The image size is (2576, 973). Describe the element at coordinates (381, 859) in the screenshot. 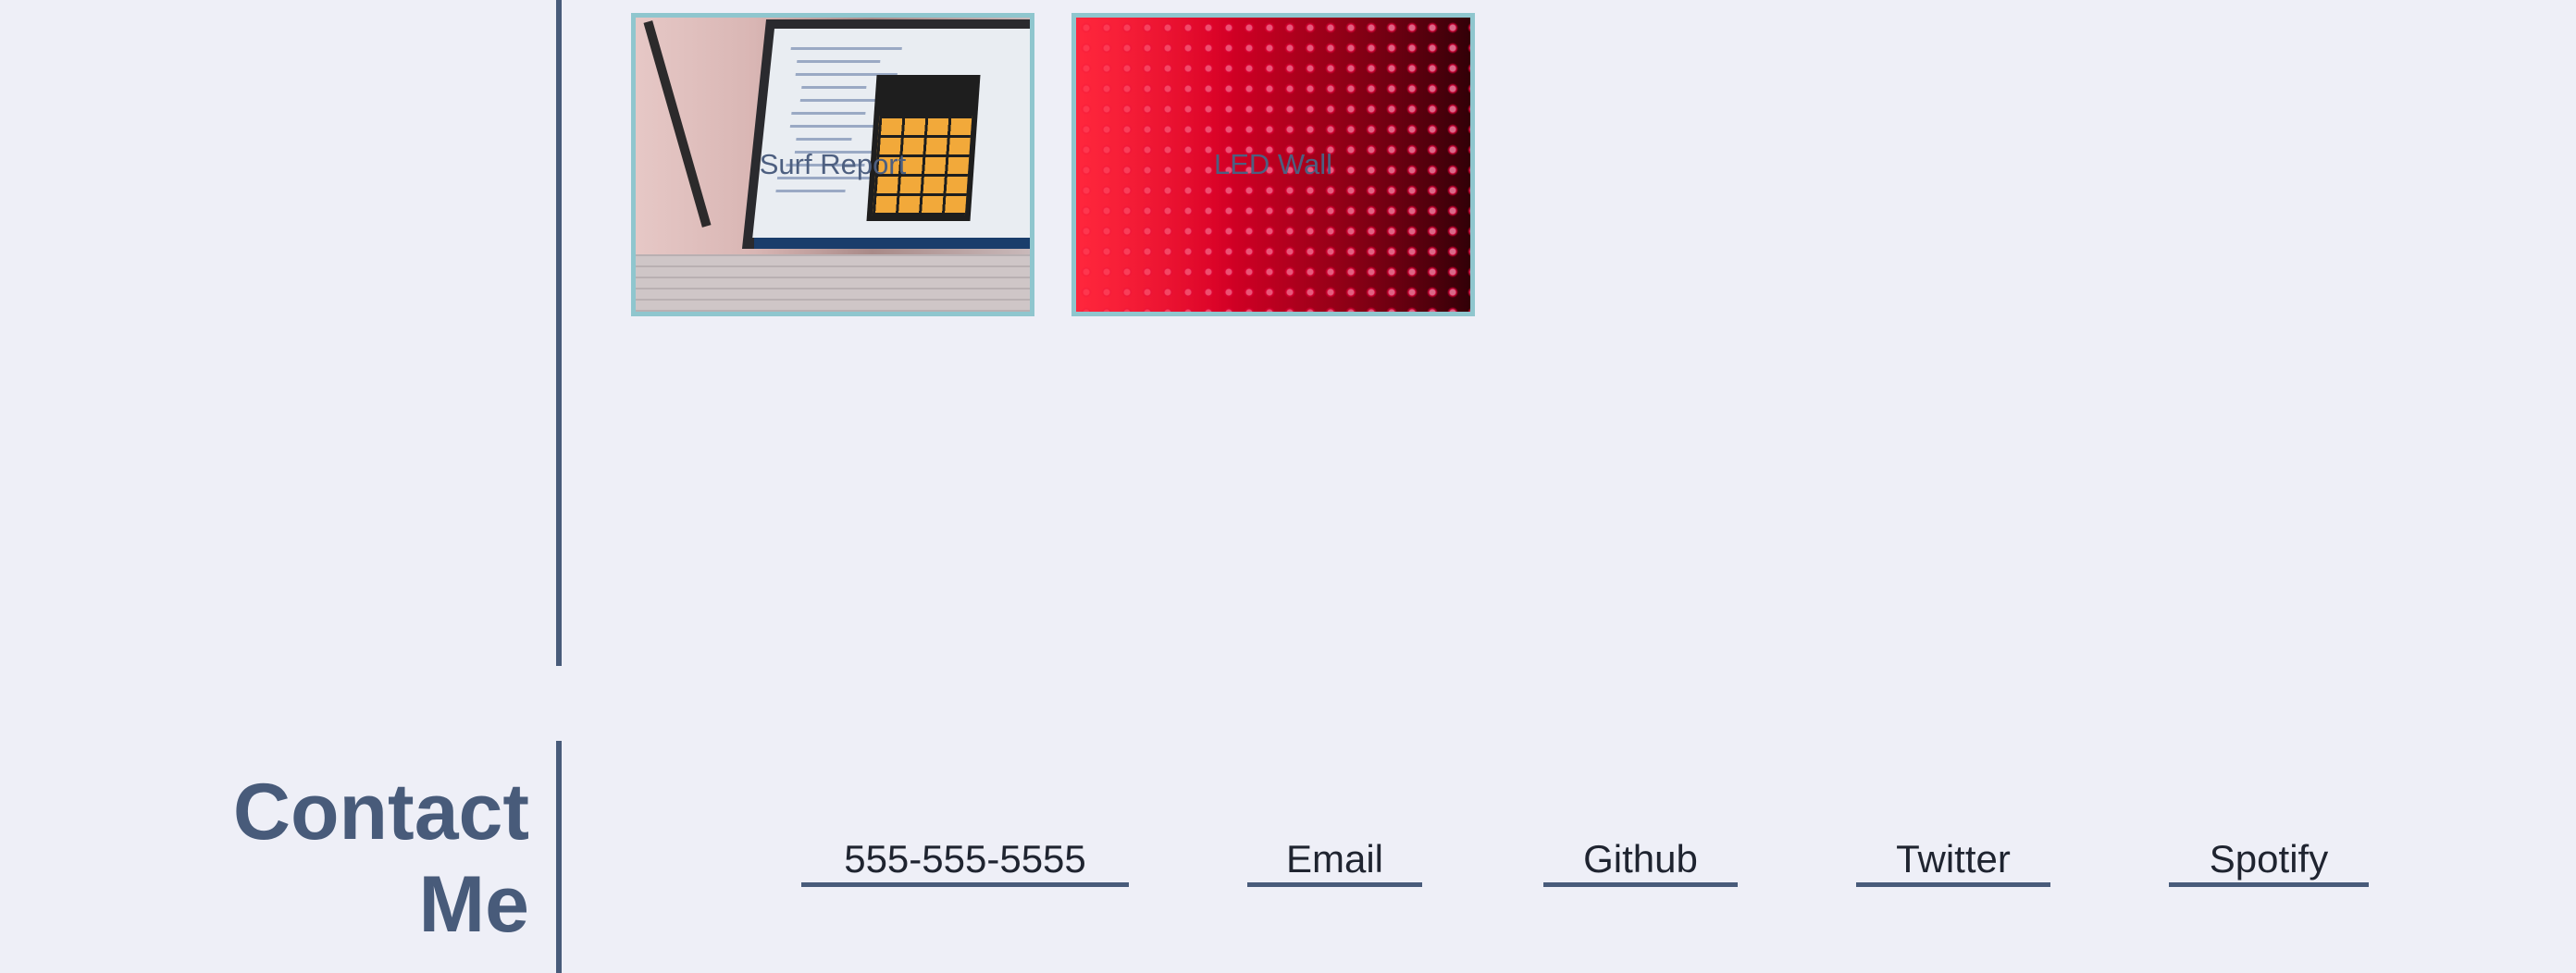

I see `contact-heading: Contact Me` at that location.